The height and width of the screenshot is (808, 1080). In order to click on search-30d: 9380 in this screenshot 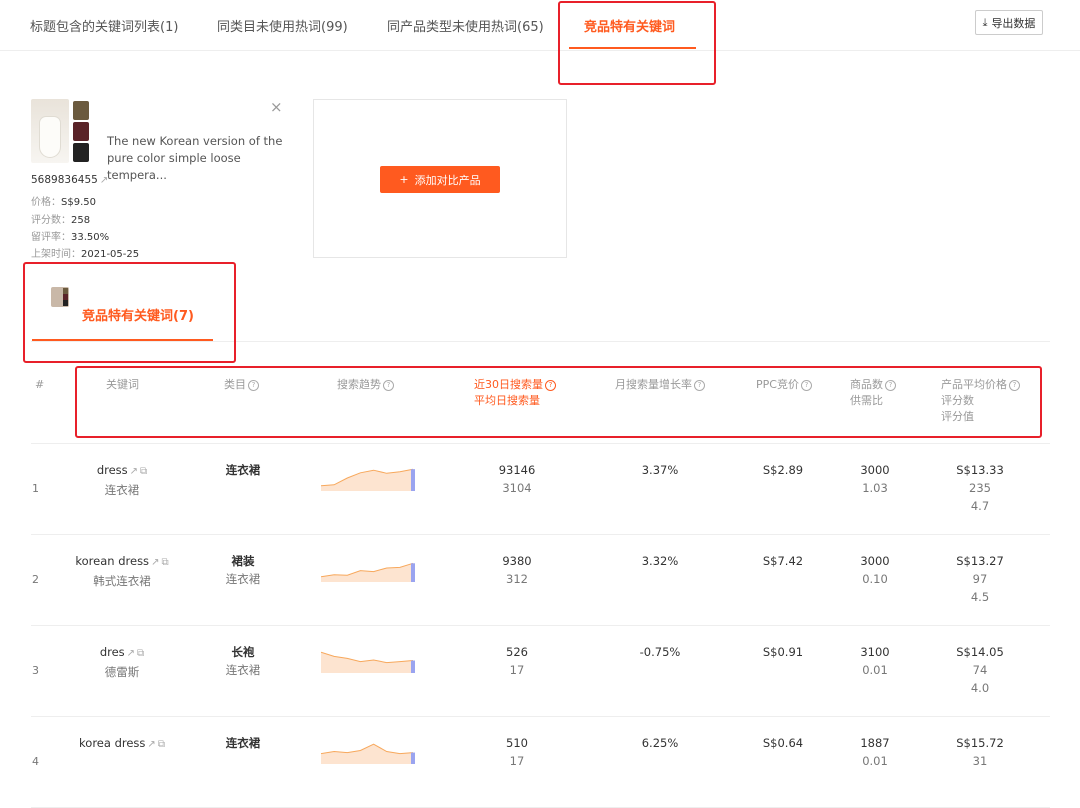, I will do `click(517, 561)`.